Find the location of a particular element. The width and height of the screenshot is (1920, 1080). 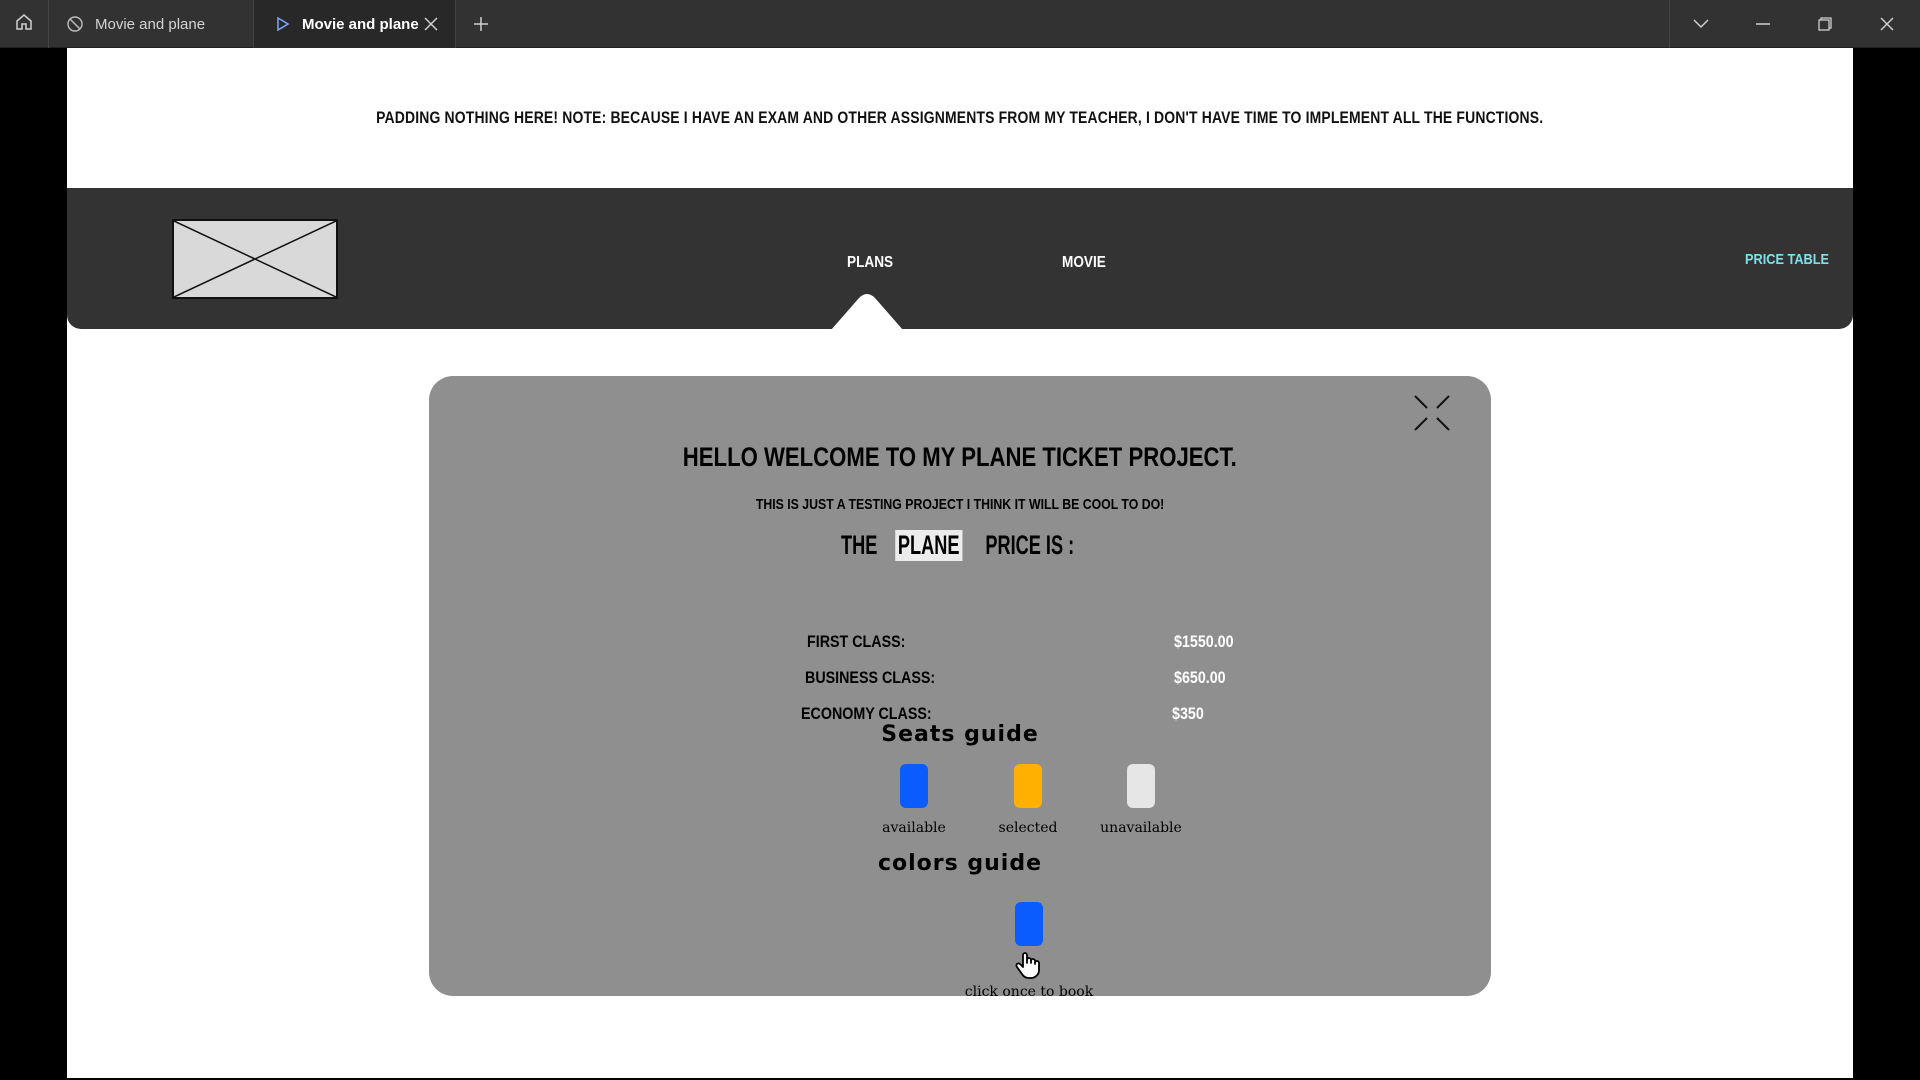

economy-class-price: $350 is located at coordinates (1188, 713).